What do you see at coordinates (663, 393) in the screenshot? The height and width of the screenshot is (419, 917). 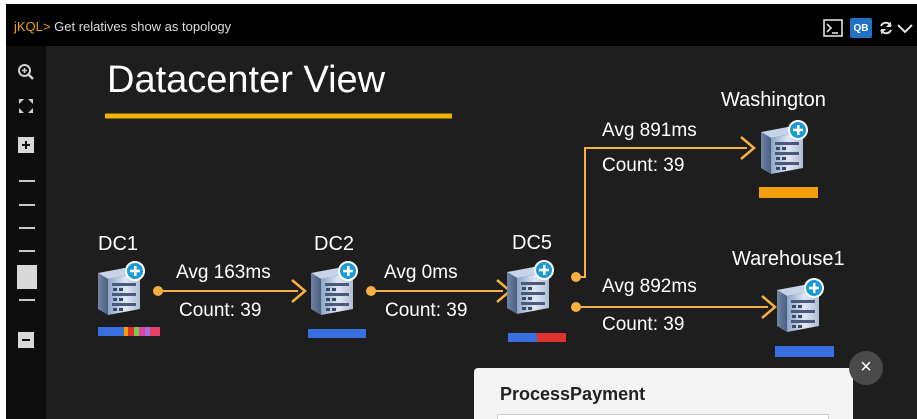 I see `details-popup: ProcessPayment` at bounding box center [663, 393].